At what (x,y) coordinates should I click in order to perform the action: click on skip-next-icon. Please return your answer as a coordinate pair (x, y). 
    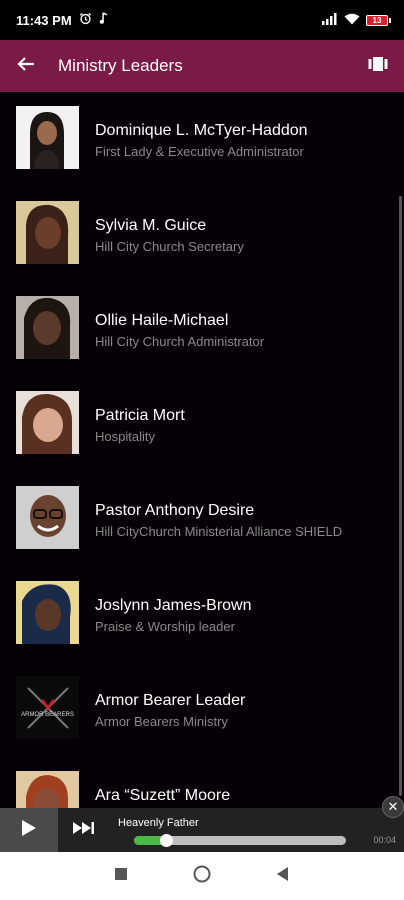
    Looking at the image, I should click on (84, 830).